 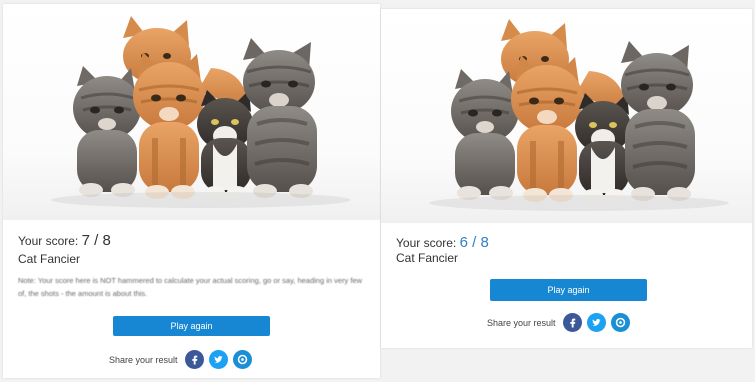 What do you see at coordinates (474, 242) in the screenshot?
I see `score-value: 6 / 8` at bounding box center [474, 242].